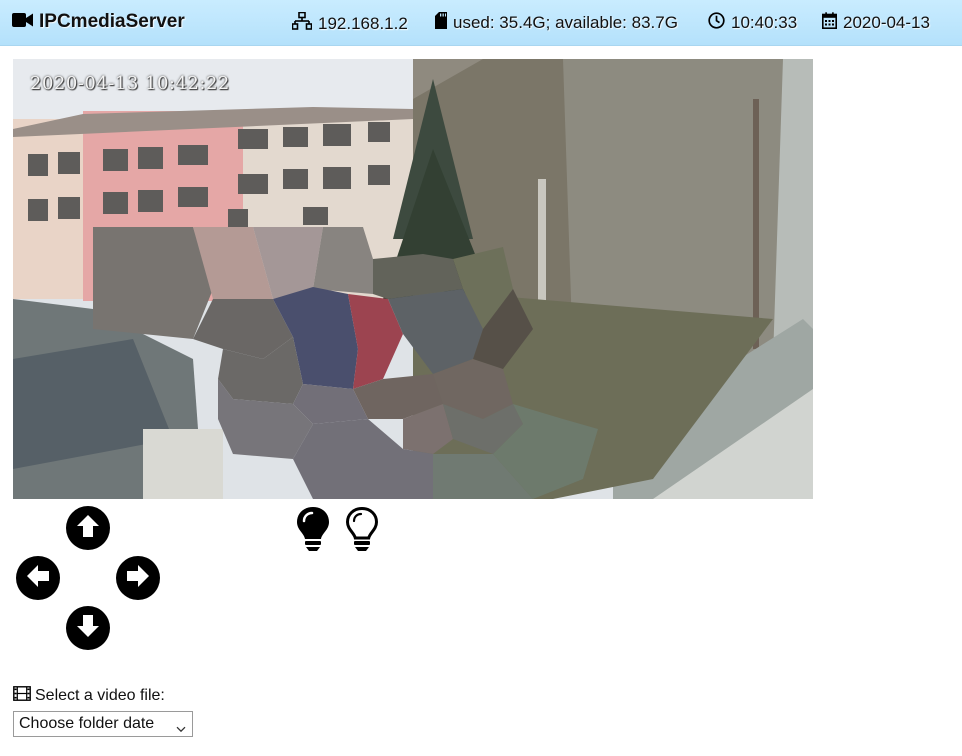  Describe the element at coordinates (886, 22) in the screenshot. I see `server-date-value: 2020-04-13` at that location.